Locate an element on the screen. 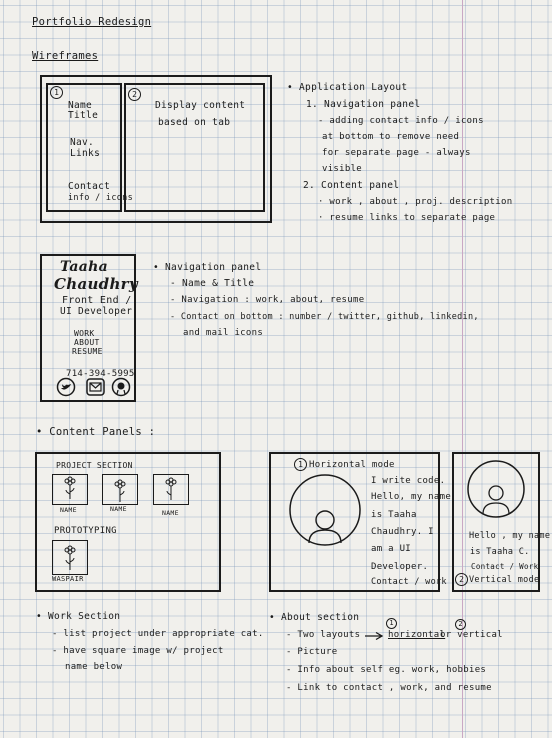 The width and height of the screenshot is (552, 738). horizontal-line-2: is Taaha is located at coordinates (394, 515).